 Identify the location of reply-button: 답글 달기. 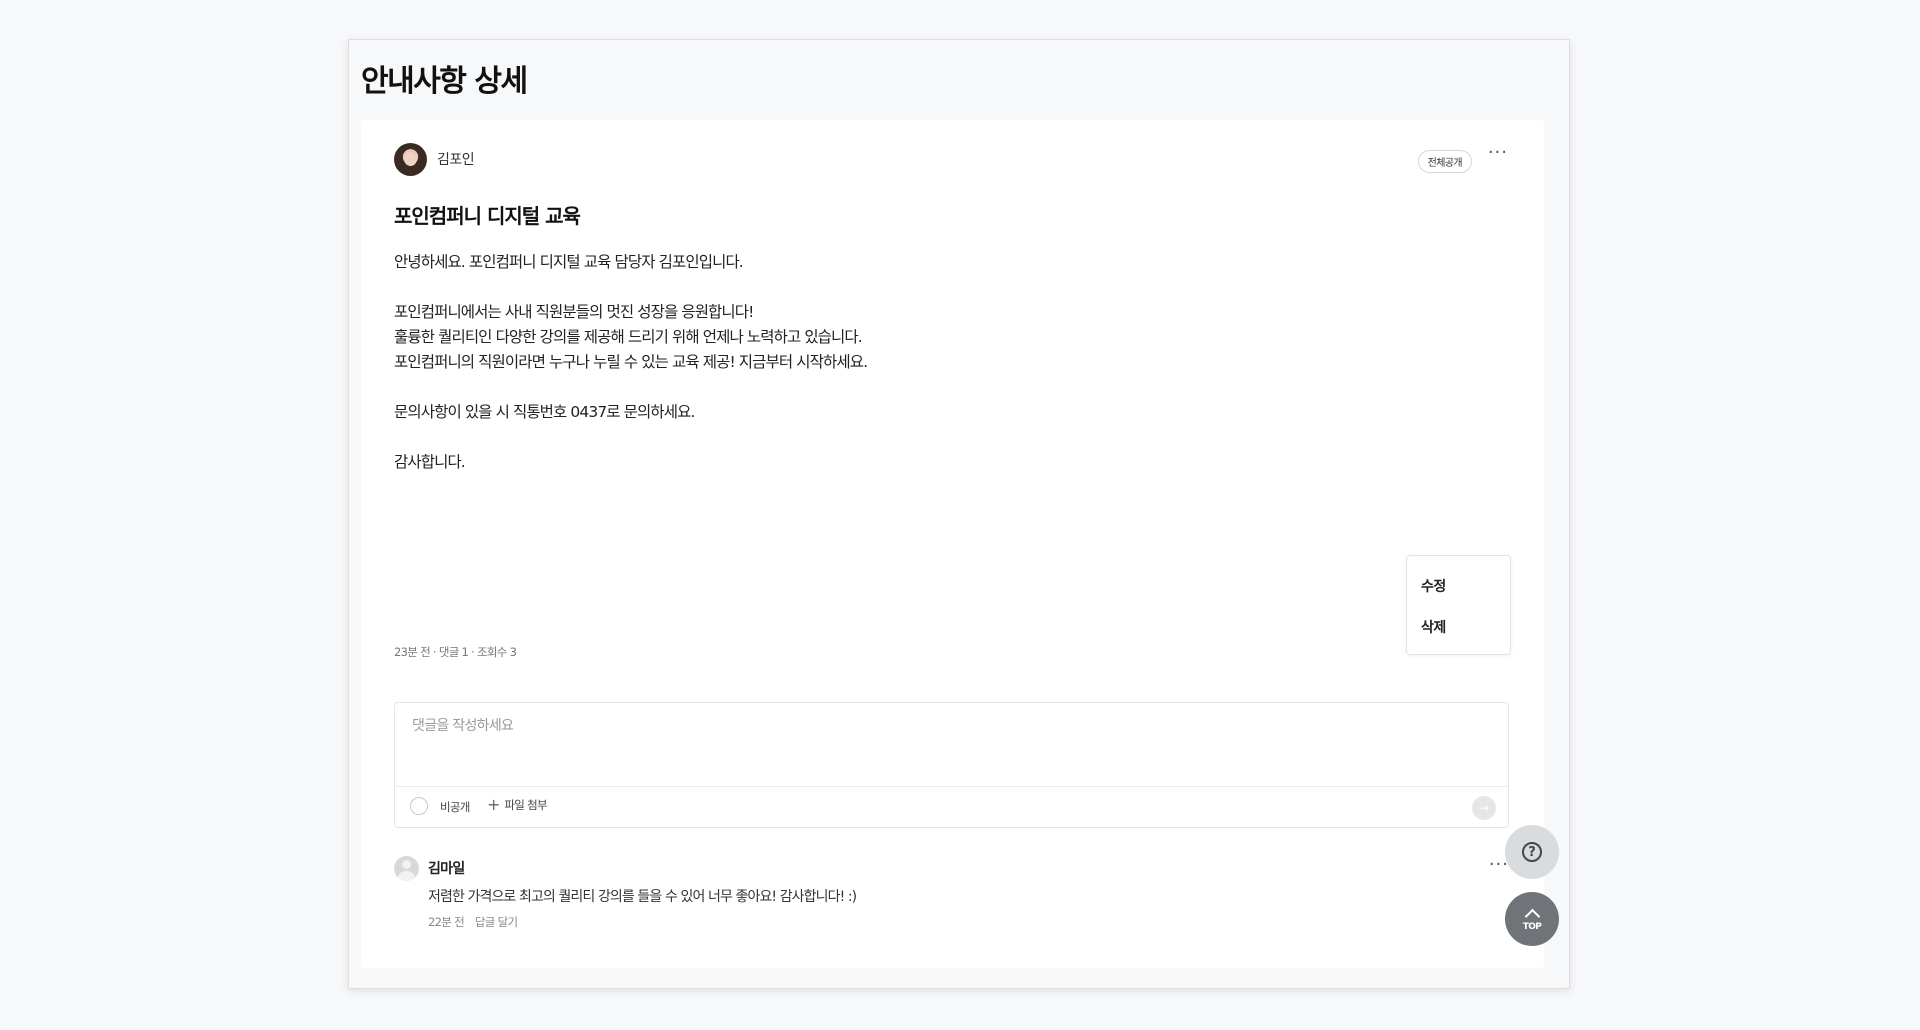
(496, 922).